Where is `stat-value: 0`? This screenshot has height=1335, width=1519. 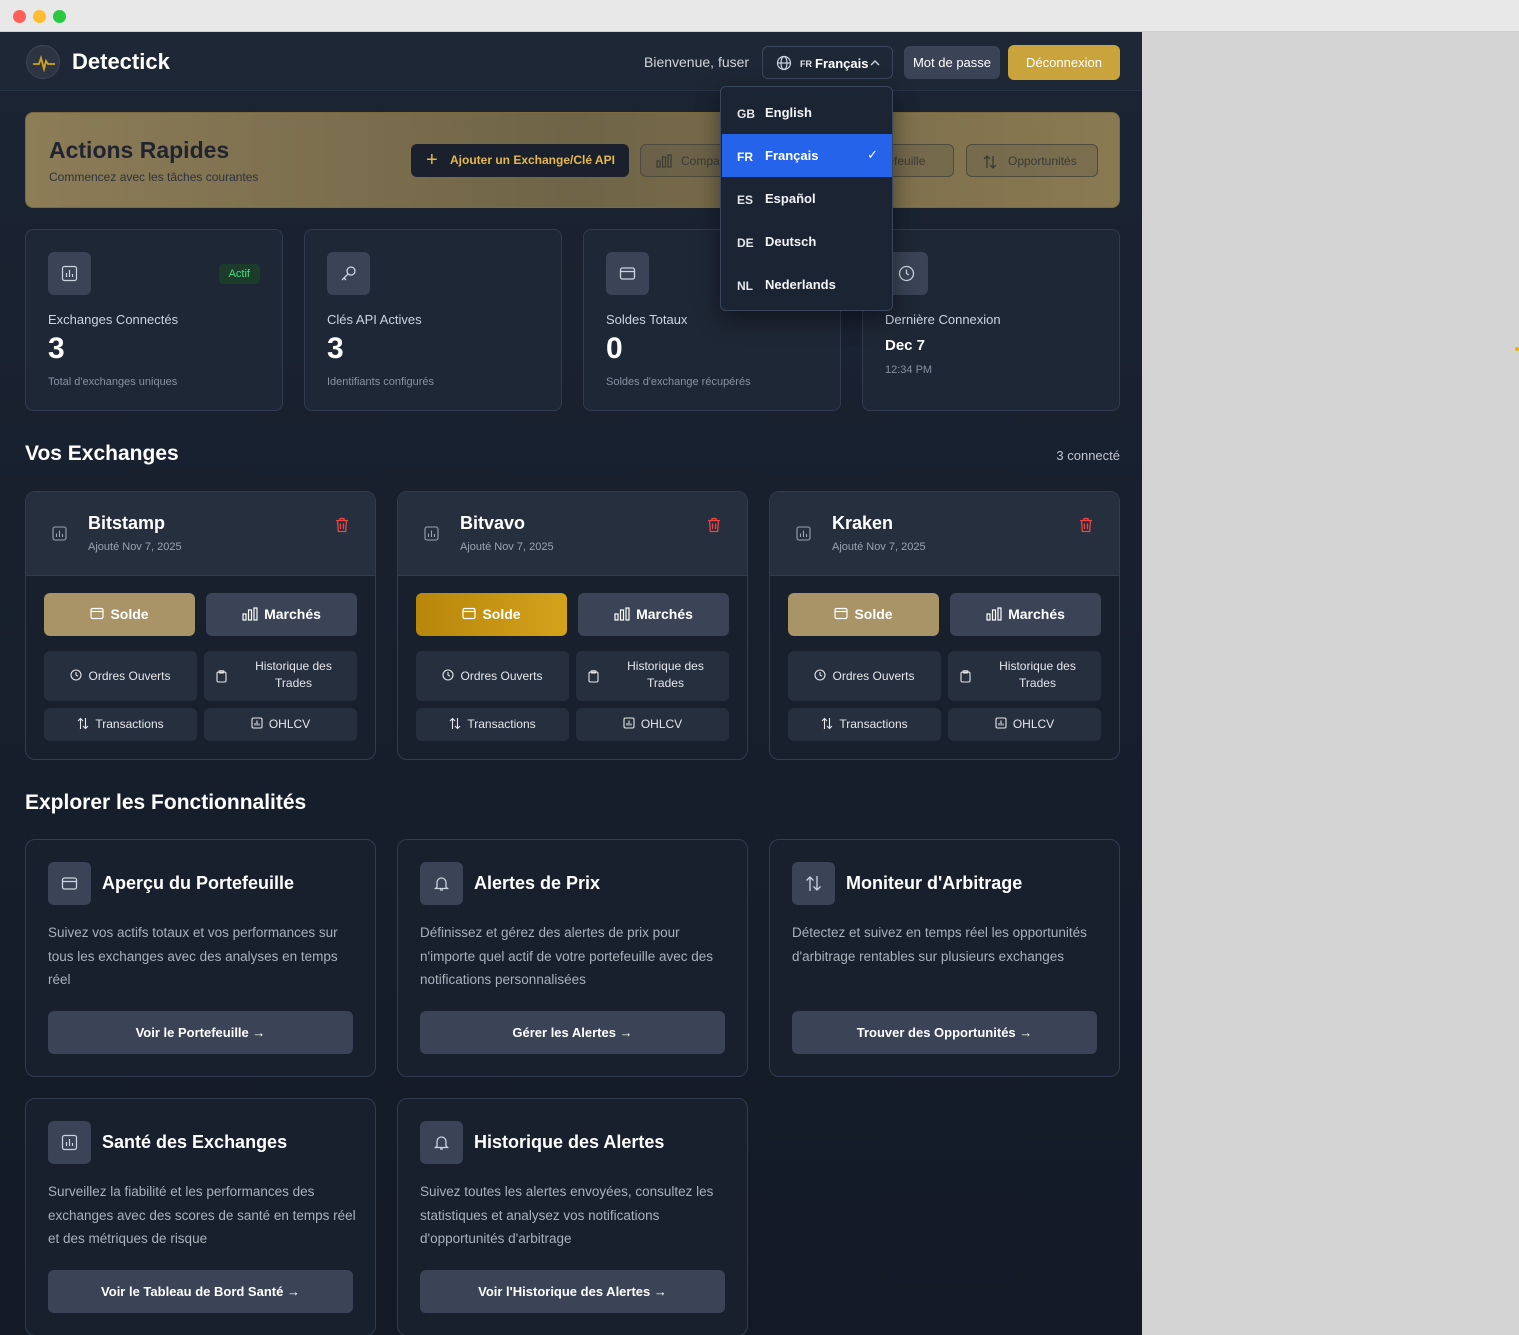 stat-value: 0 is located at coordinates (614, 348).